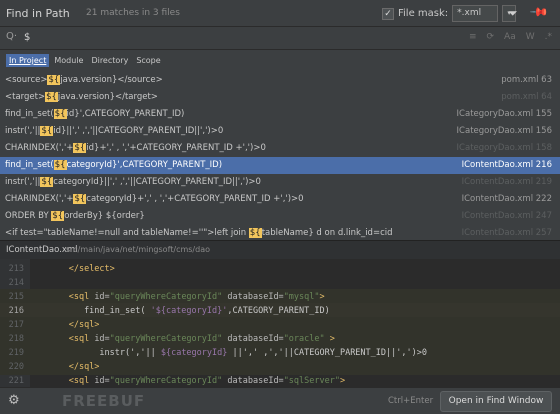 The height and width of the screenshot is (414, 560). I want to click on dialog-title: Find in Path, so click(38, 13).